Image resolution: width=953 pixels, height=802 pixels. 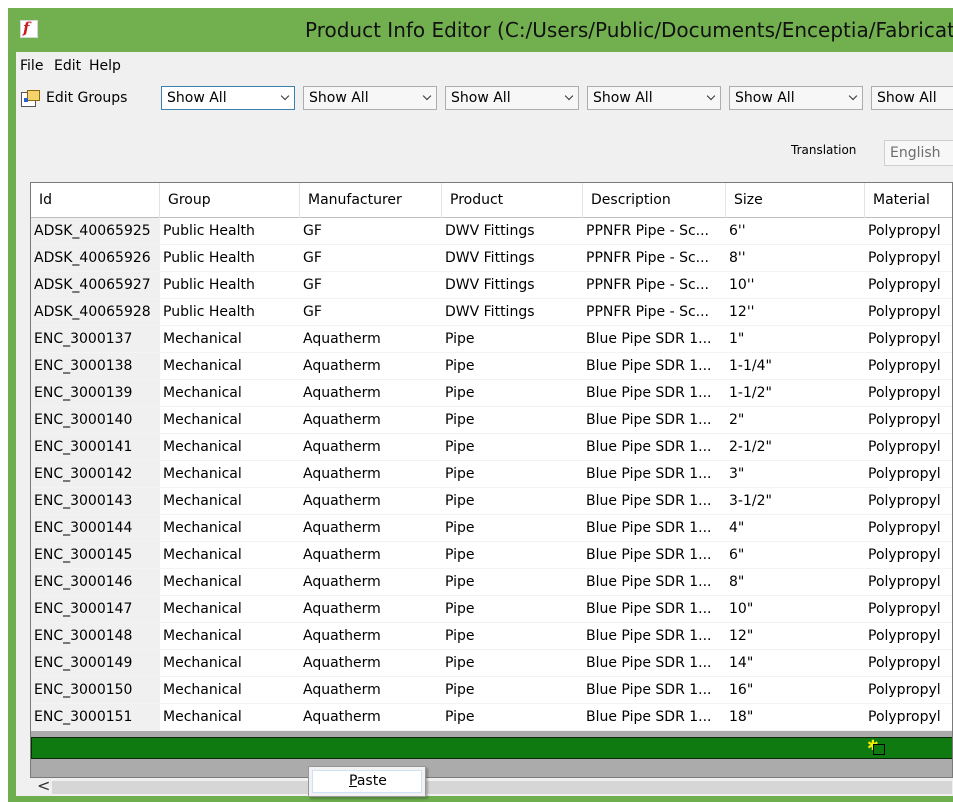 I want to click on column-header-manufacturer: Manufacturer, so click(x=371, y=200).